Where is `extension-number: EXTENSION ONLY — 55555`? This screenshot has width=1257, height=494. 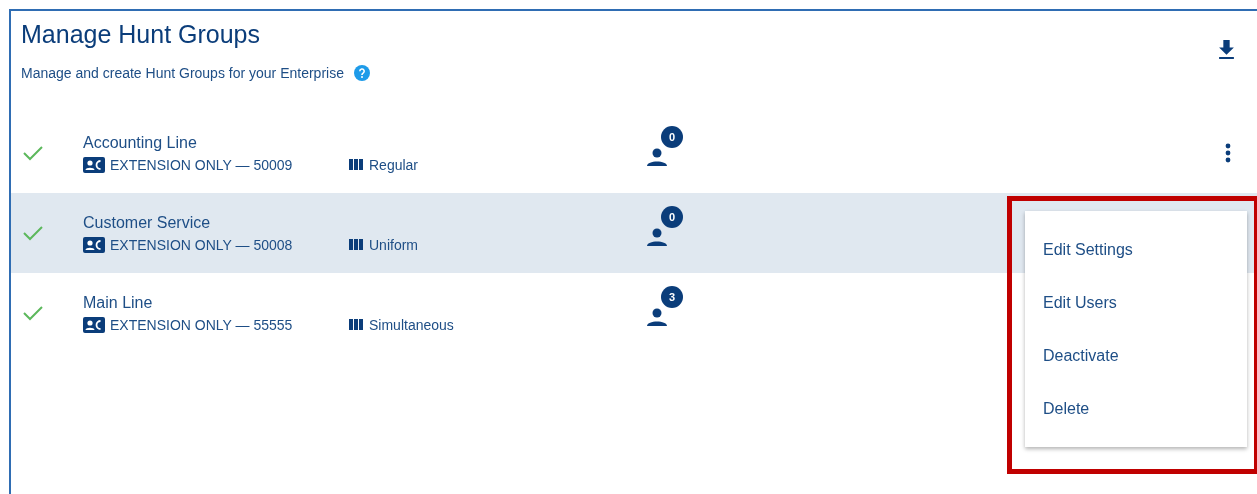 extension-number: EXTENSION ONLY — 55555 is located at coordinates (201, 324).